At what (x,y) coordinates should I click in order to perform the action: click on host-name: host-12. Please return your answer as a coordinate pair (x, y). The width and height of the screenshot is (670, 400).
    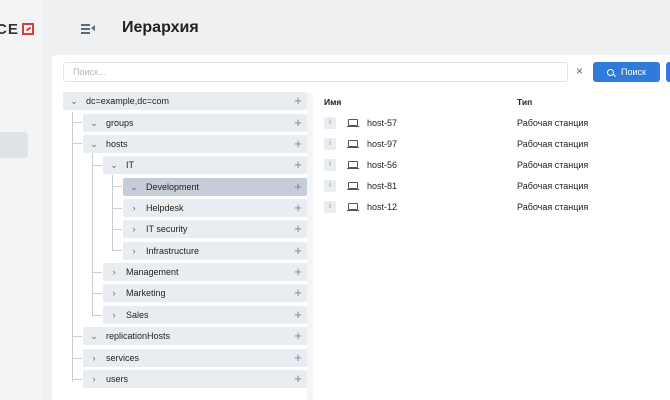
    Looking at the image, I should click on (382, 207).